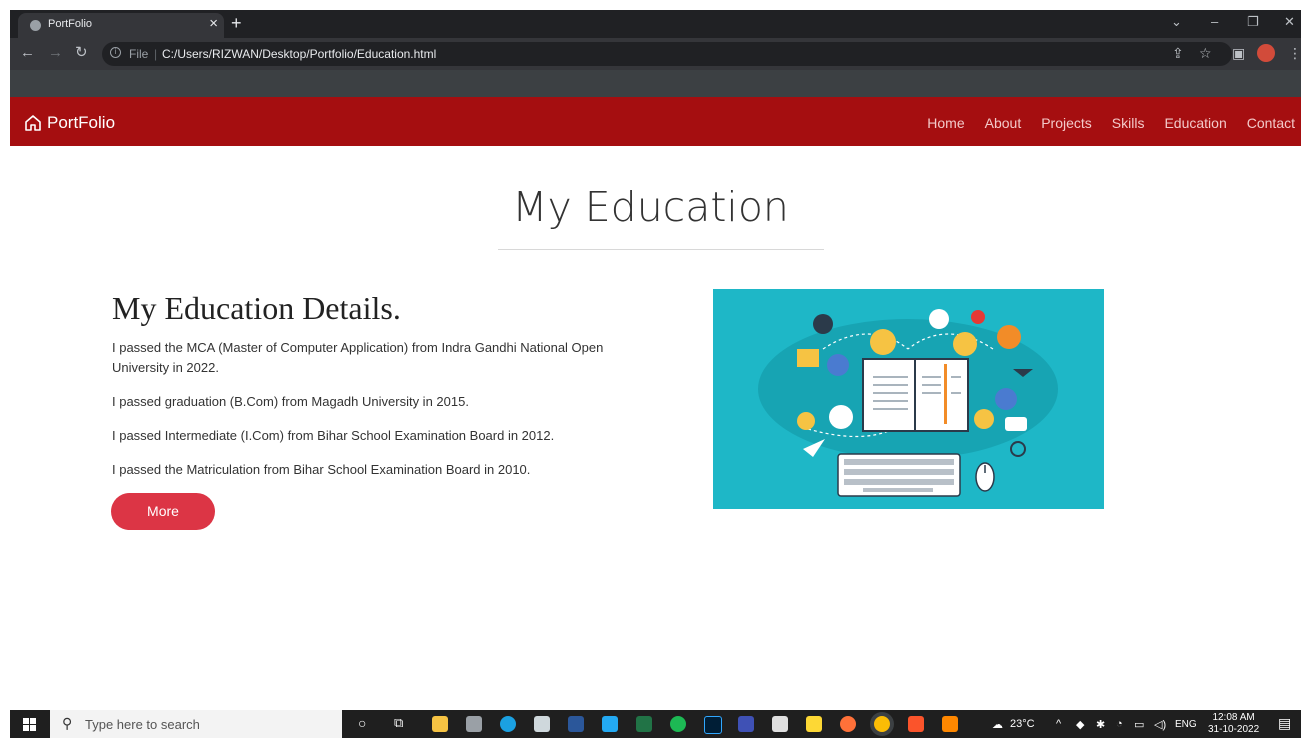  I want to click on education-details-title: My Education Details., so click(256, 308).